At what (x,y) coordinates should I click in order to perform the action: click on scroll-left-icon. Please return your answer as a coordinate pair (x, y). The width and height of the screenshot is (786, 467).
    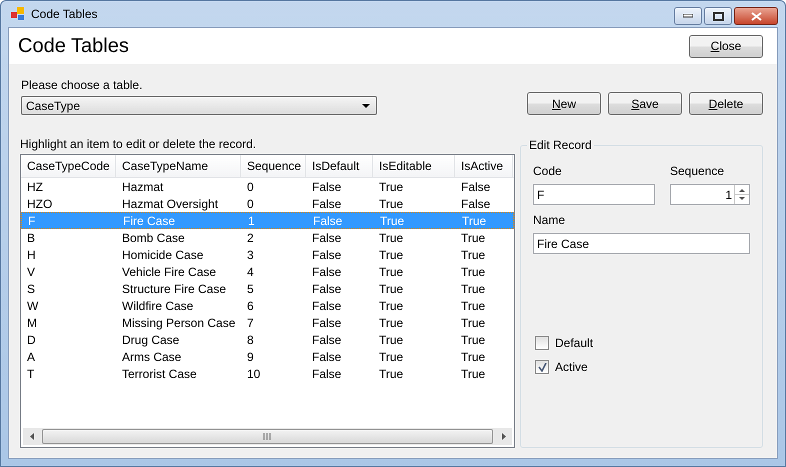
    Looking at the image, I should click on (32, 436).